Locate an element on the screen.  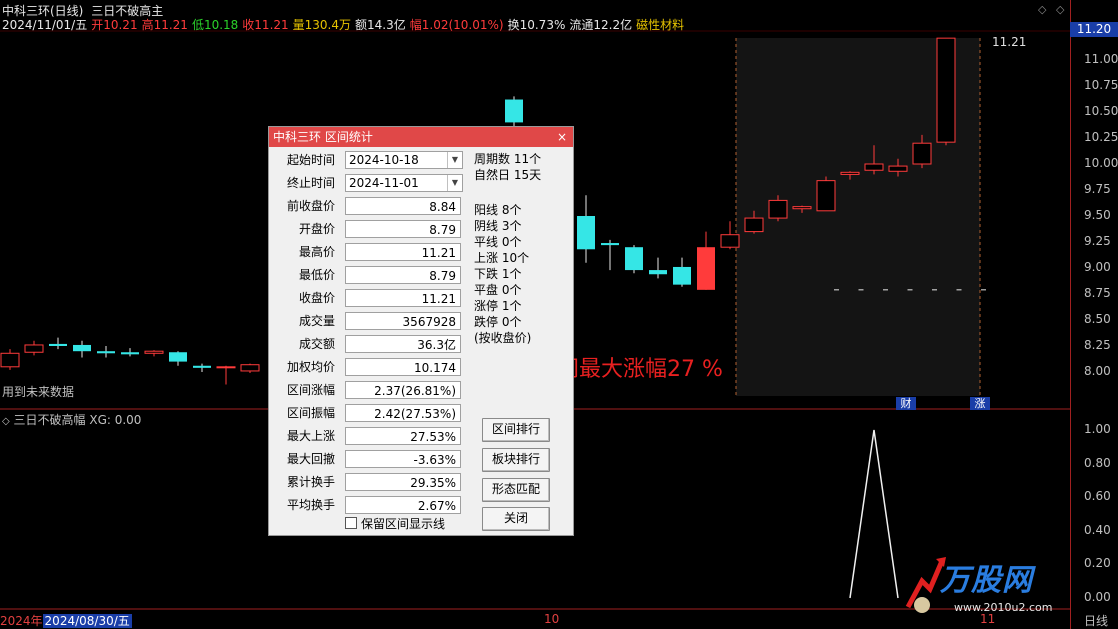
stat-label: 前收盘价 is located at coordinates (310, 206).